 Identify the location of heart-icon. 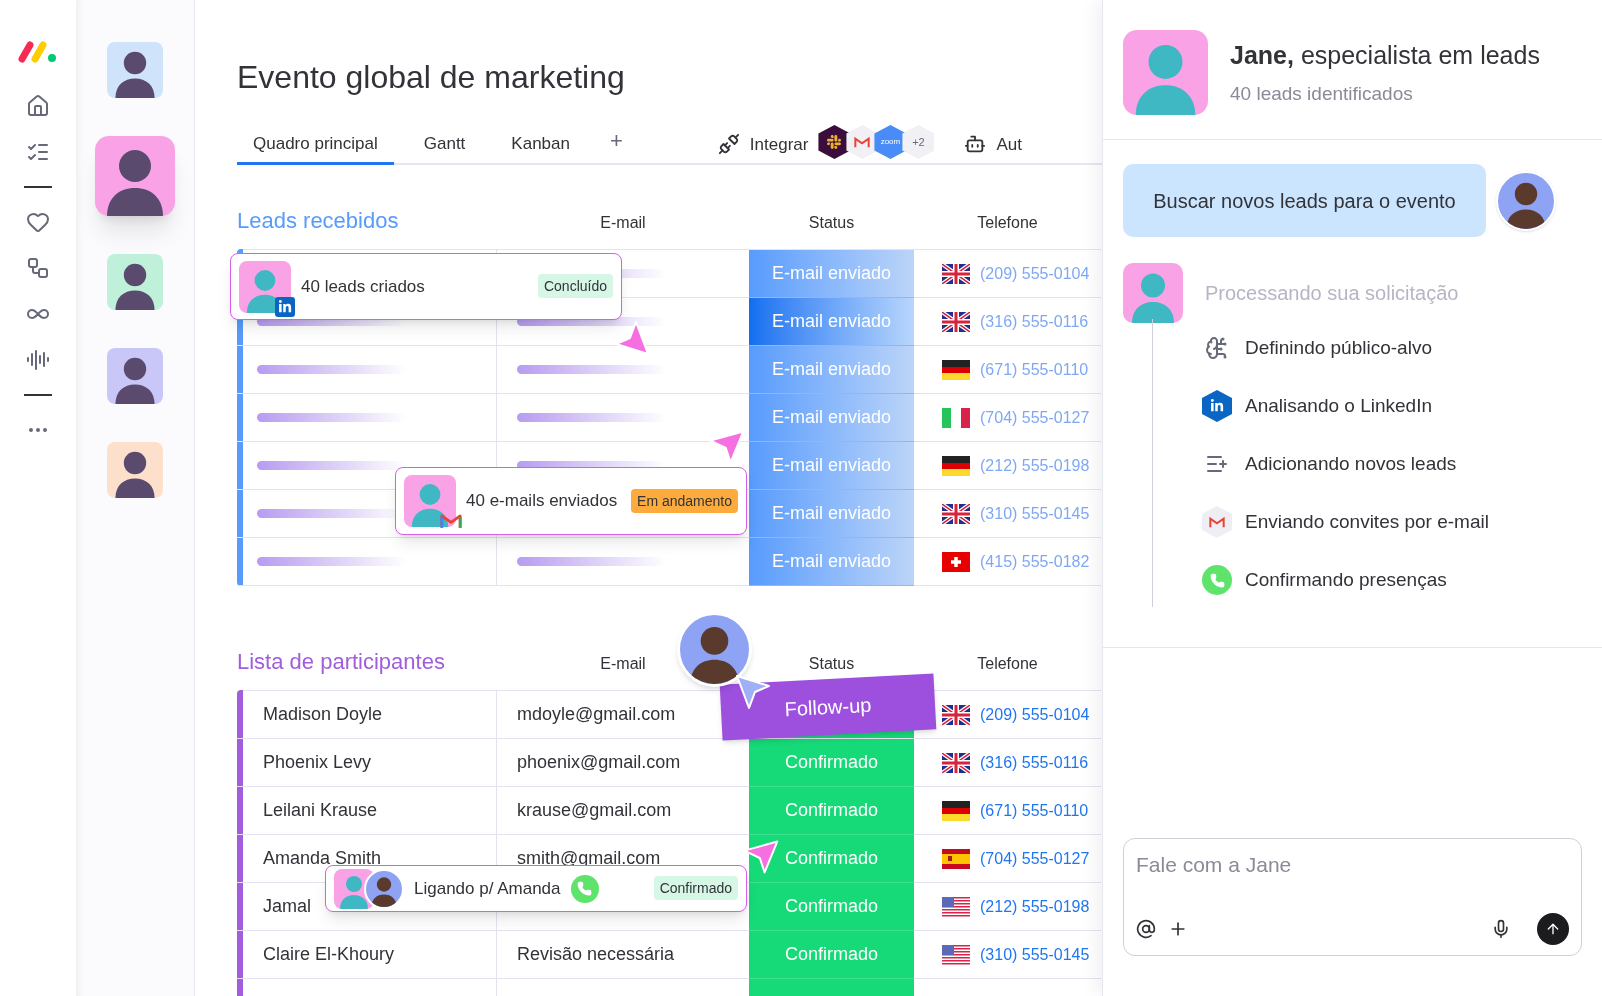
(38, 222).